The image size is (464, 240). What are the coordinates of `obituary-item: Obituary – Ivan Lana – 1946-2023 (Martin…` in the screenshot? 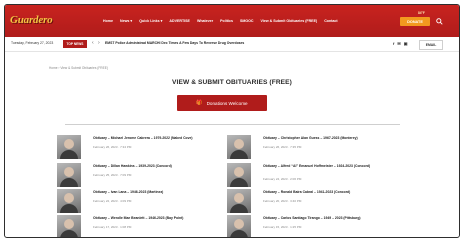 It's located at (141, 201).